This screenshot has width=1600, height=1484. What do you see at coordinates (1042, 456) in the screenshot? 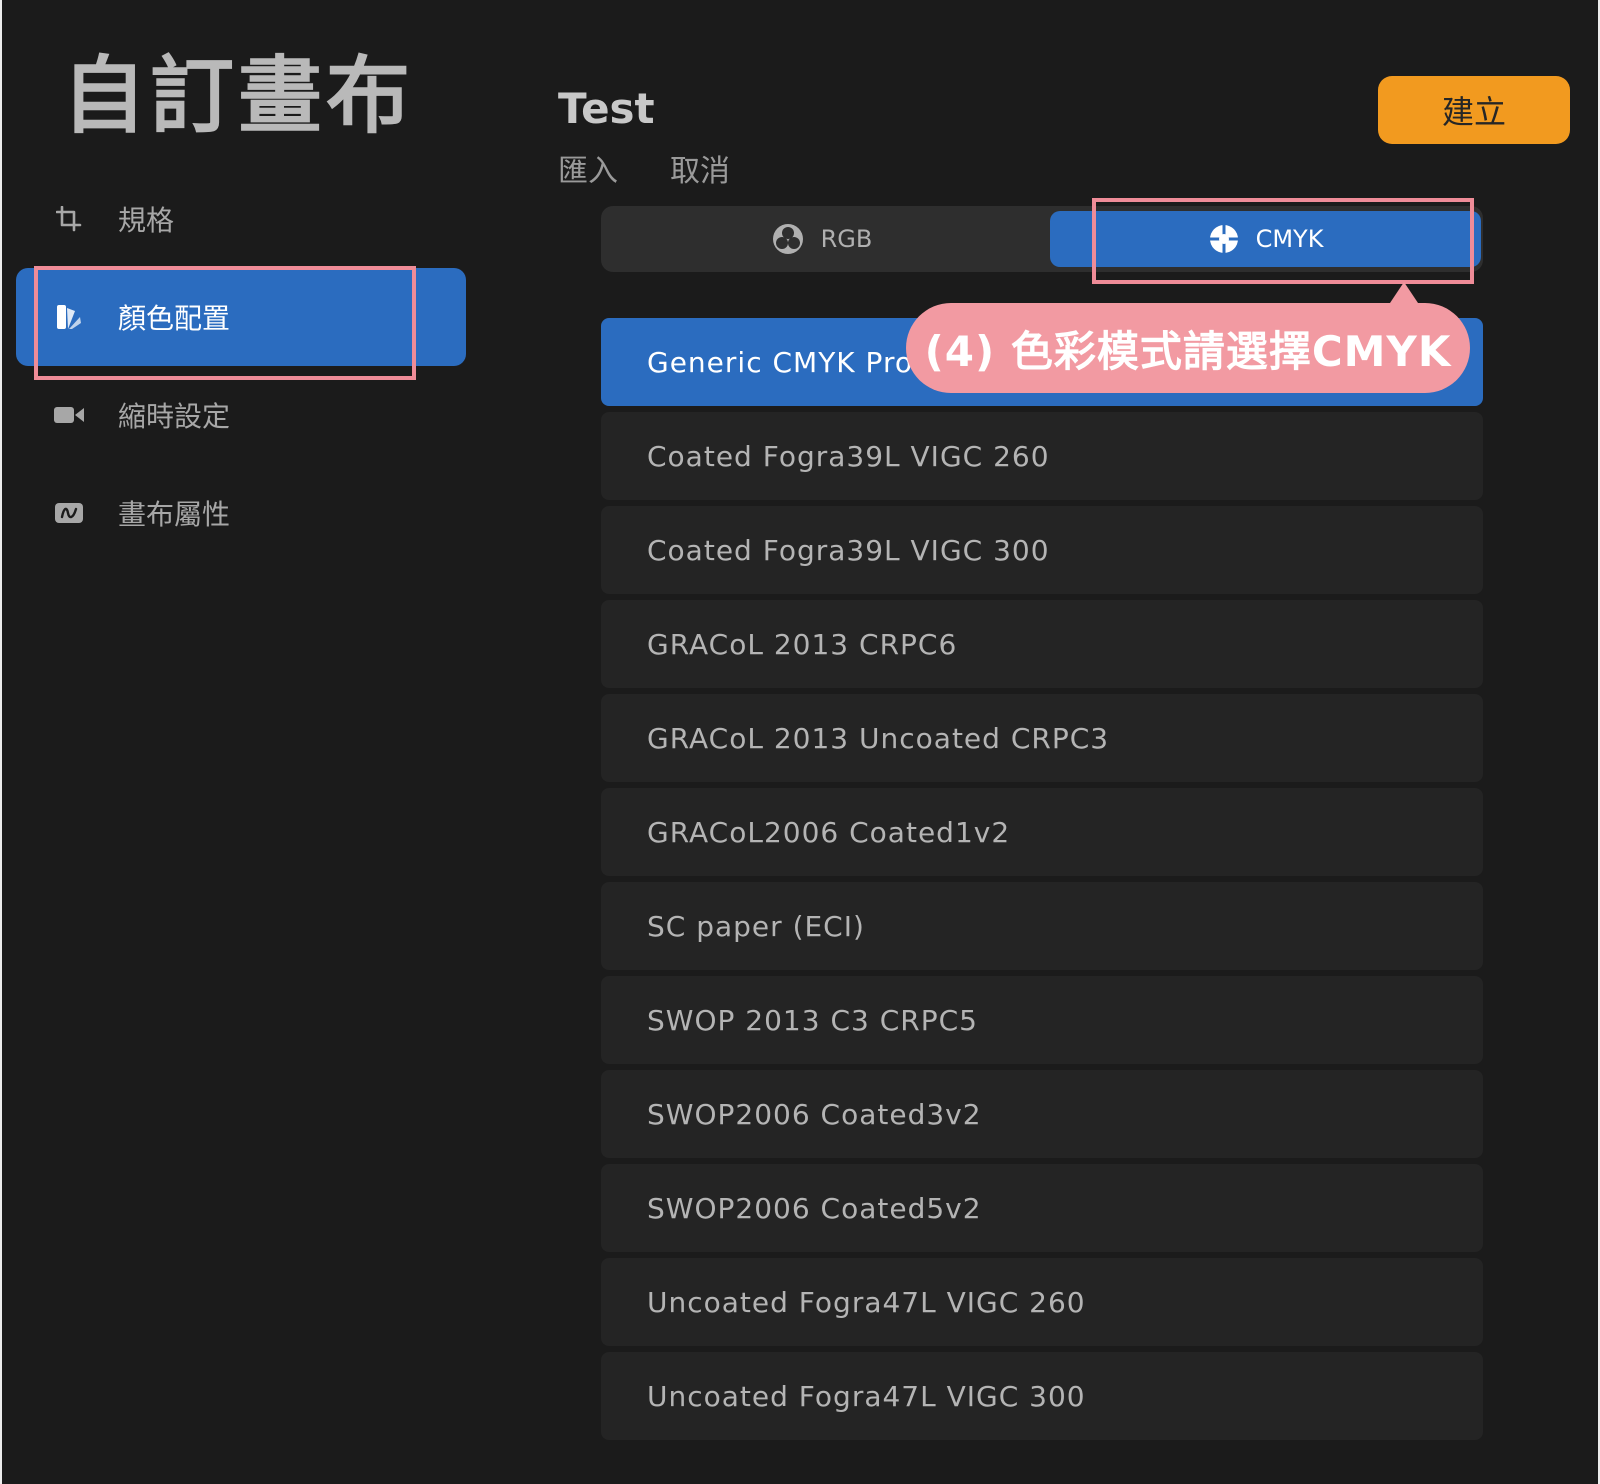
I see `profile-item: Coated Fogra39L VIGC 260` at bounding box center [1042, 456].